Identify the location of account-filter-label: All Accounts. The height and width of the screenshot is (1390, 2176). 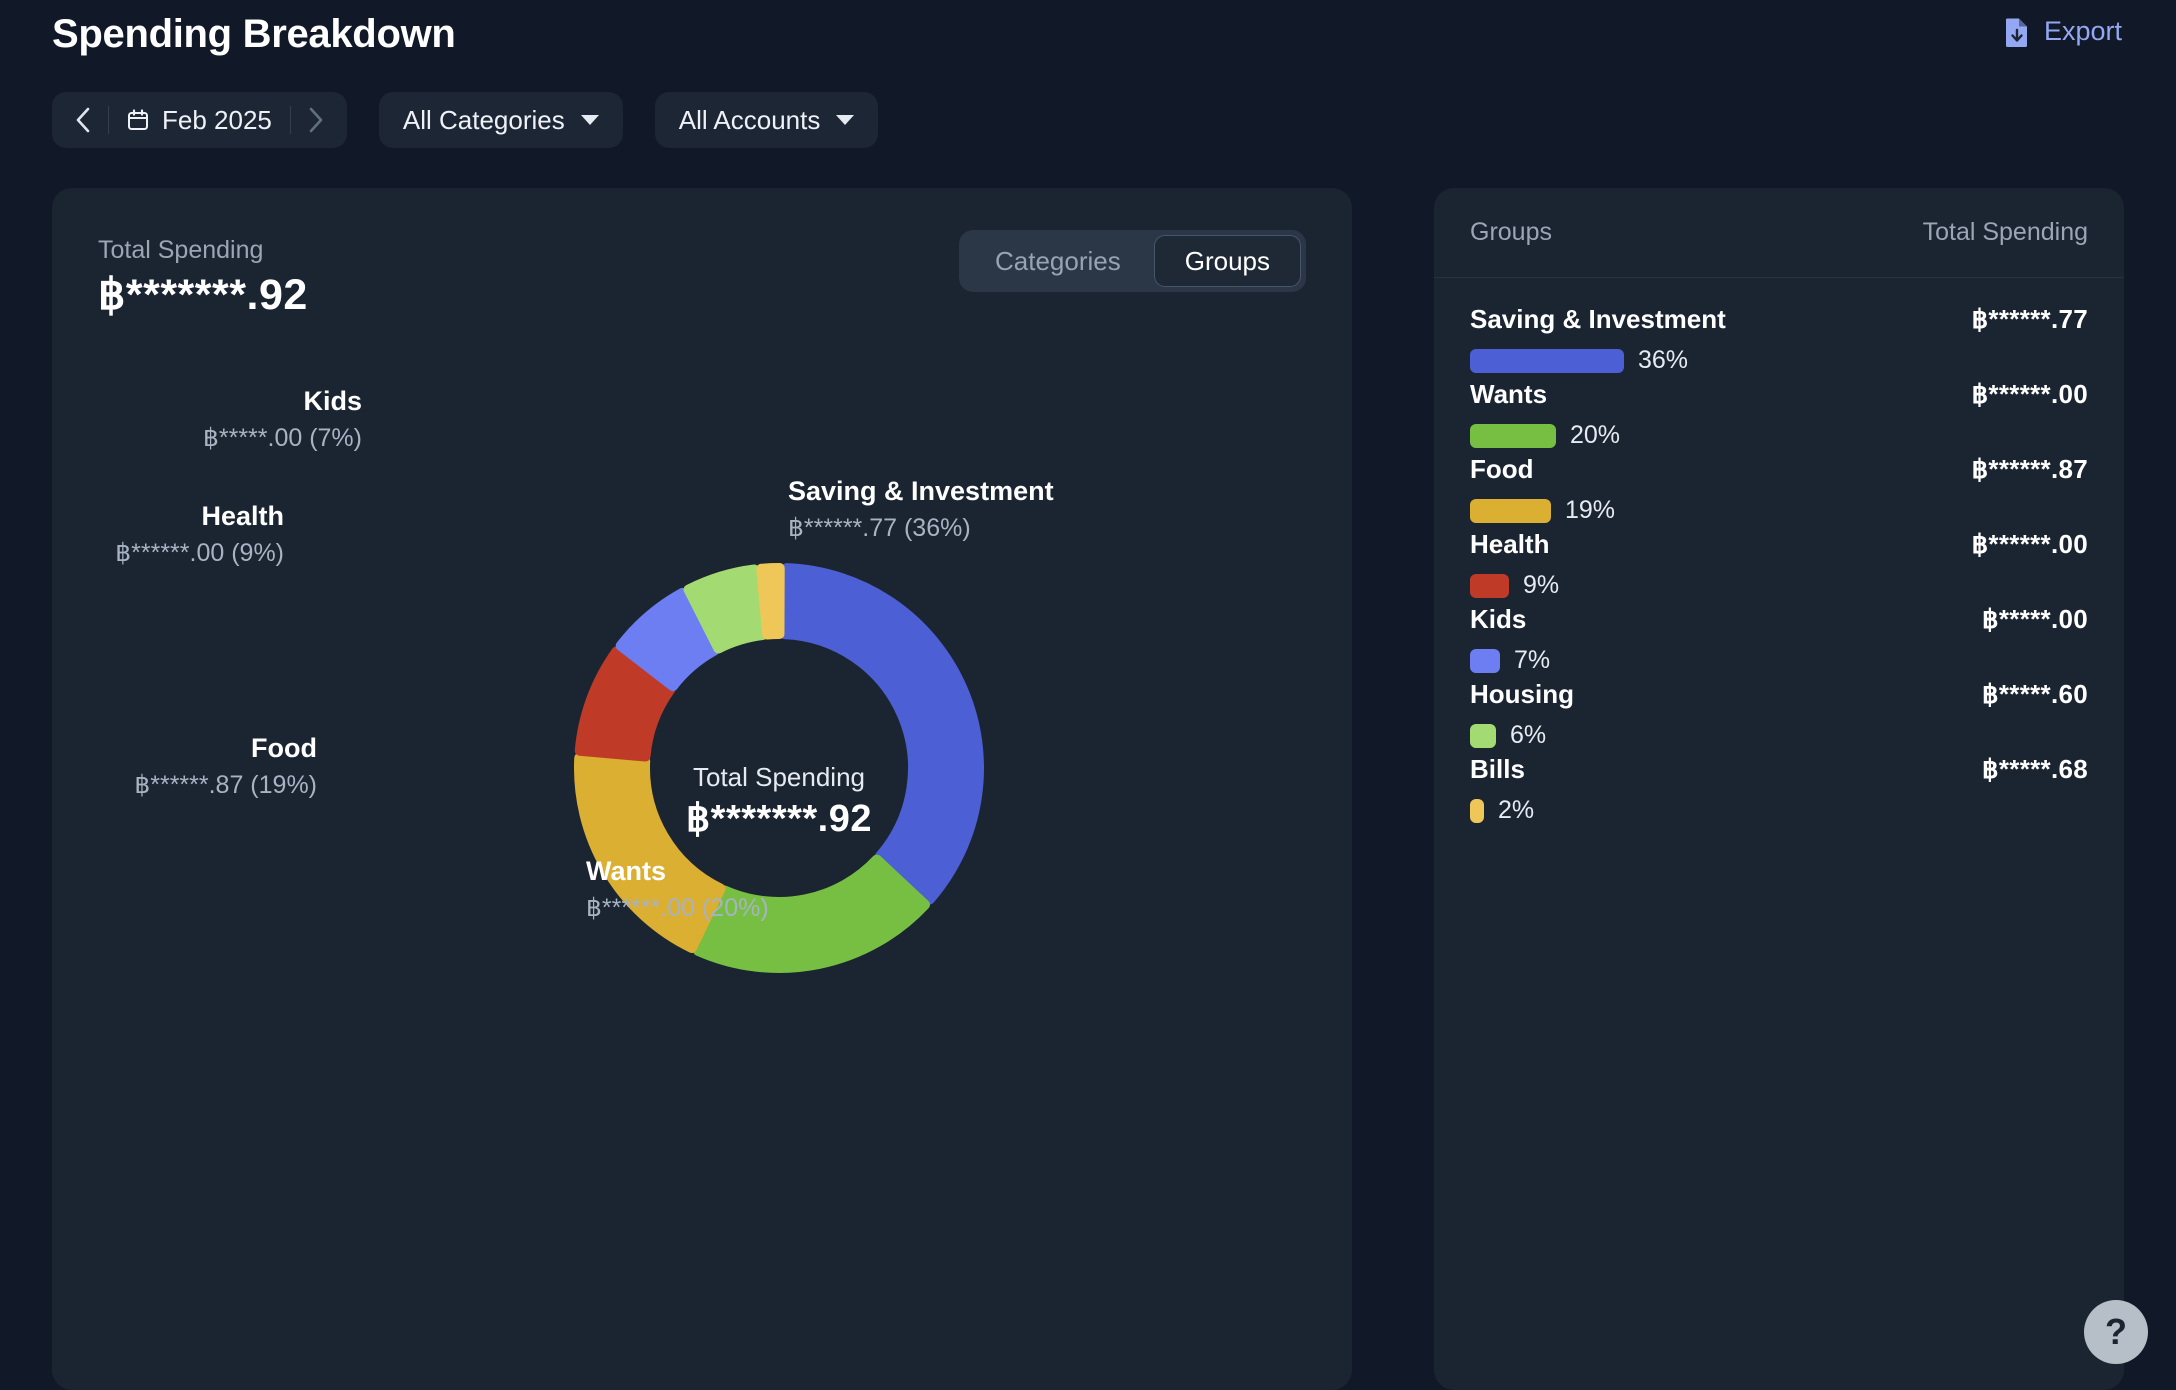
(749, 119).